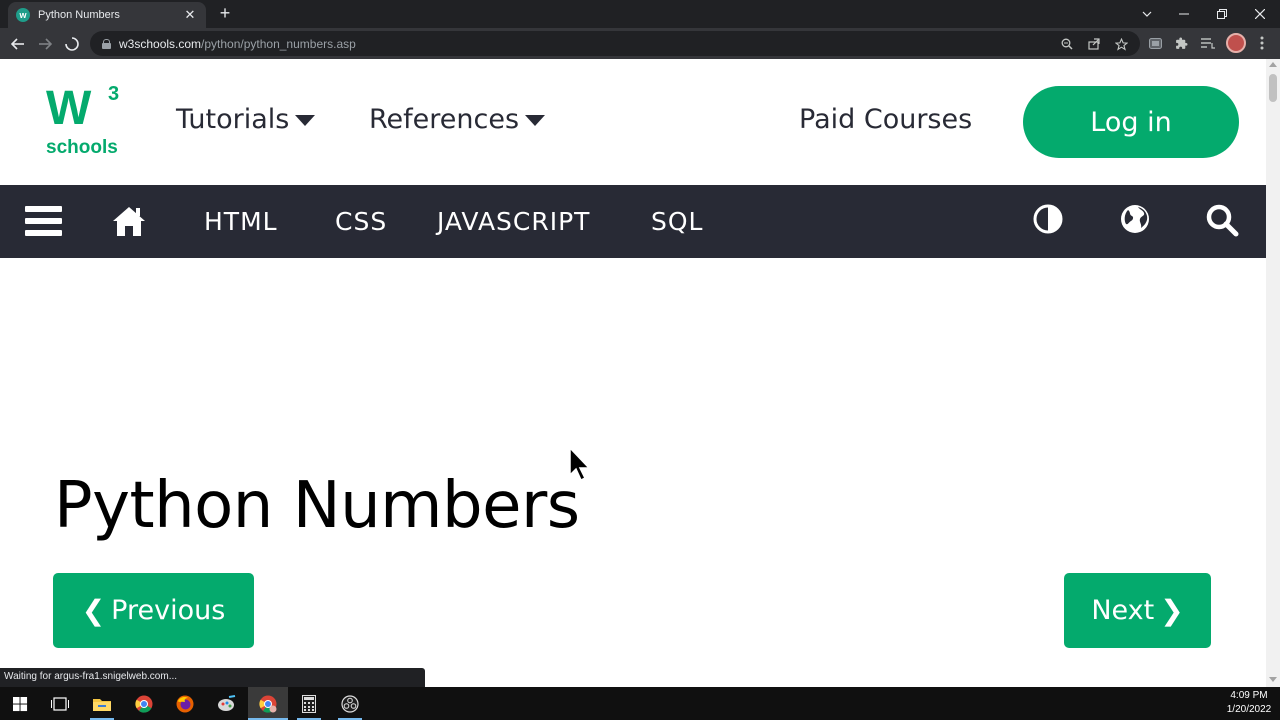  I want to click on windows-taskbar: 4:09 PM 1/20/2022, so click(640, 703).